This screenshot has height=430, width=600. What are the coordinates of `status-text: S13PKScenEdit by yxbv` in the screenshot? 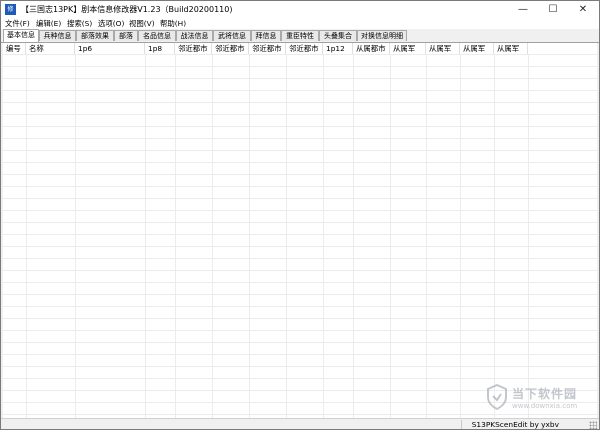 It's located at (515, 424).